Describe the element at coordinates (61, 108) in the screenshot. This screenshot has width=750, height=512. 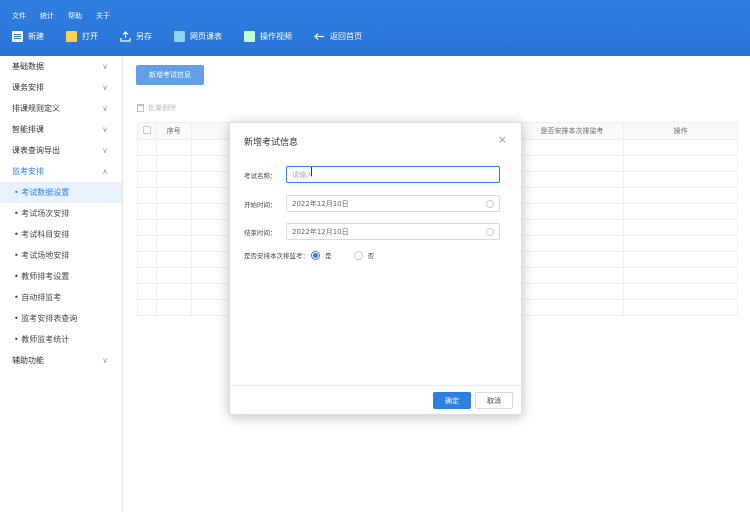
I see `sidebar-group-rules: 排课规则定义 ∨` at that location.